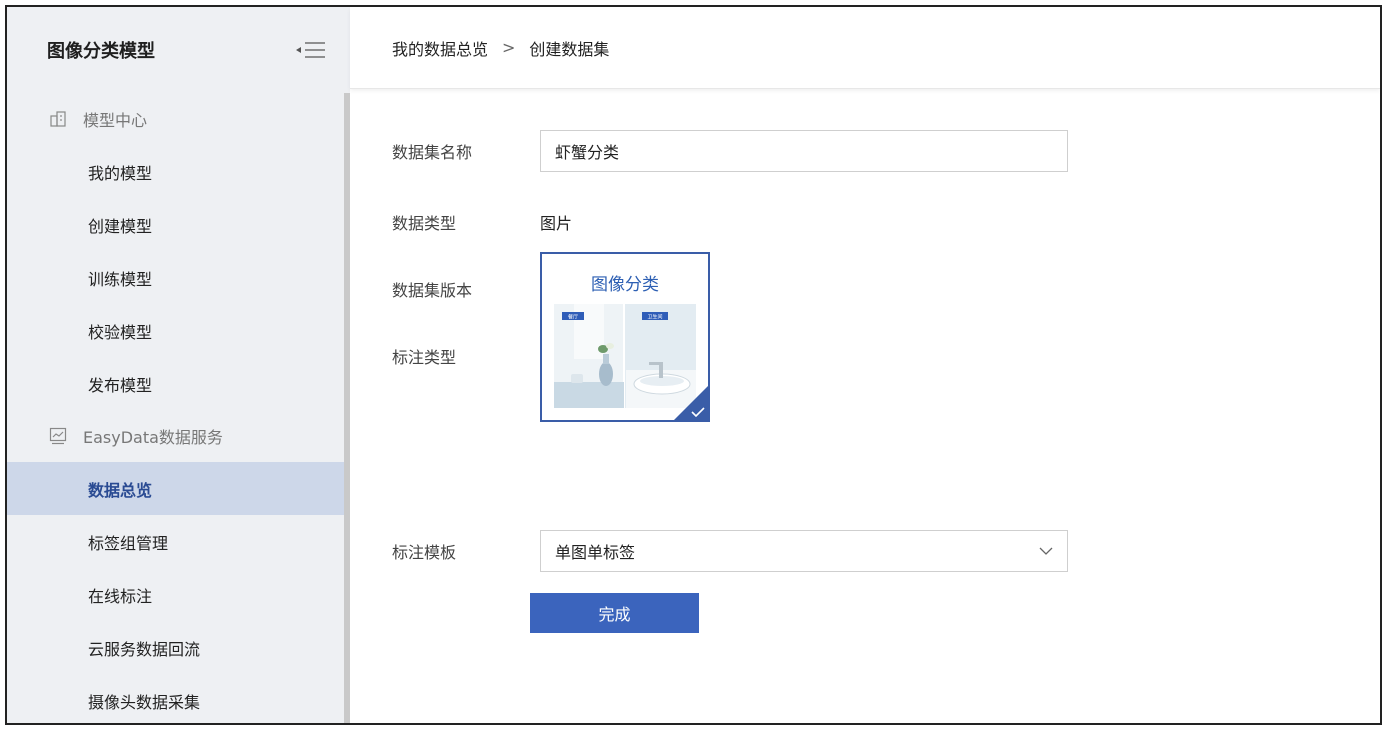  I want to click on chart-icon, so click(58, 436).